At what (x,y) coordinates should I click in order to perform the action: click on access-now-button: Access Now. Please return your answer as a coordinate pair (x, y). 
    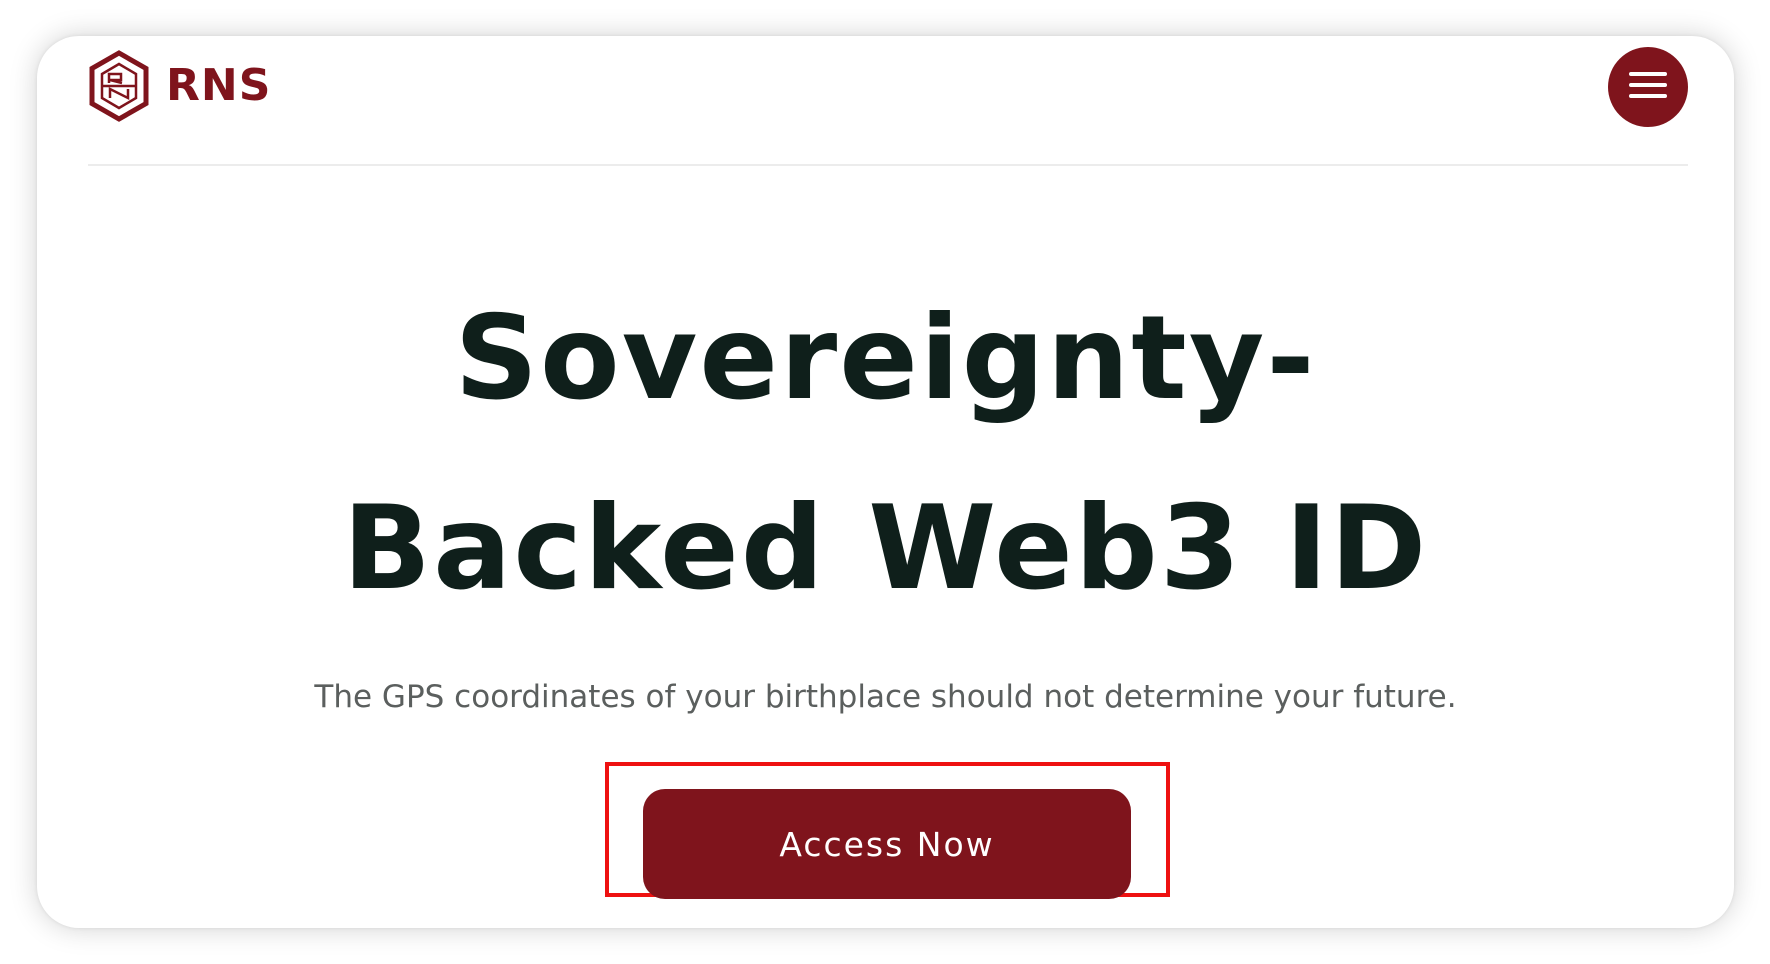
    Looking at the image, I should click on (887, 844).